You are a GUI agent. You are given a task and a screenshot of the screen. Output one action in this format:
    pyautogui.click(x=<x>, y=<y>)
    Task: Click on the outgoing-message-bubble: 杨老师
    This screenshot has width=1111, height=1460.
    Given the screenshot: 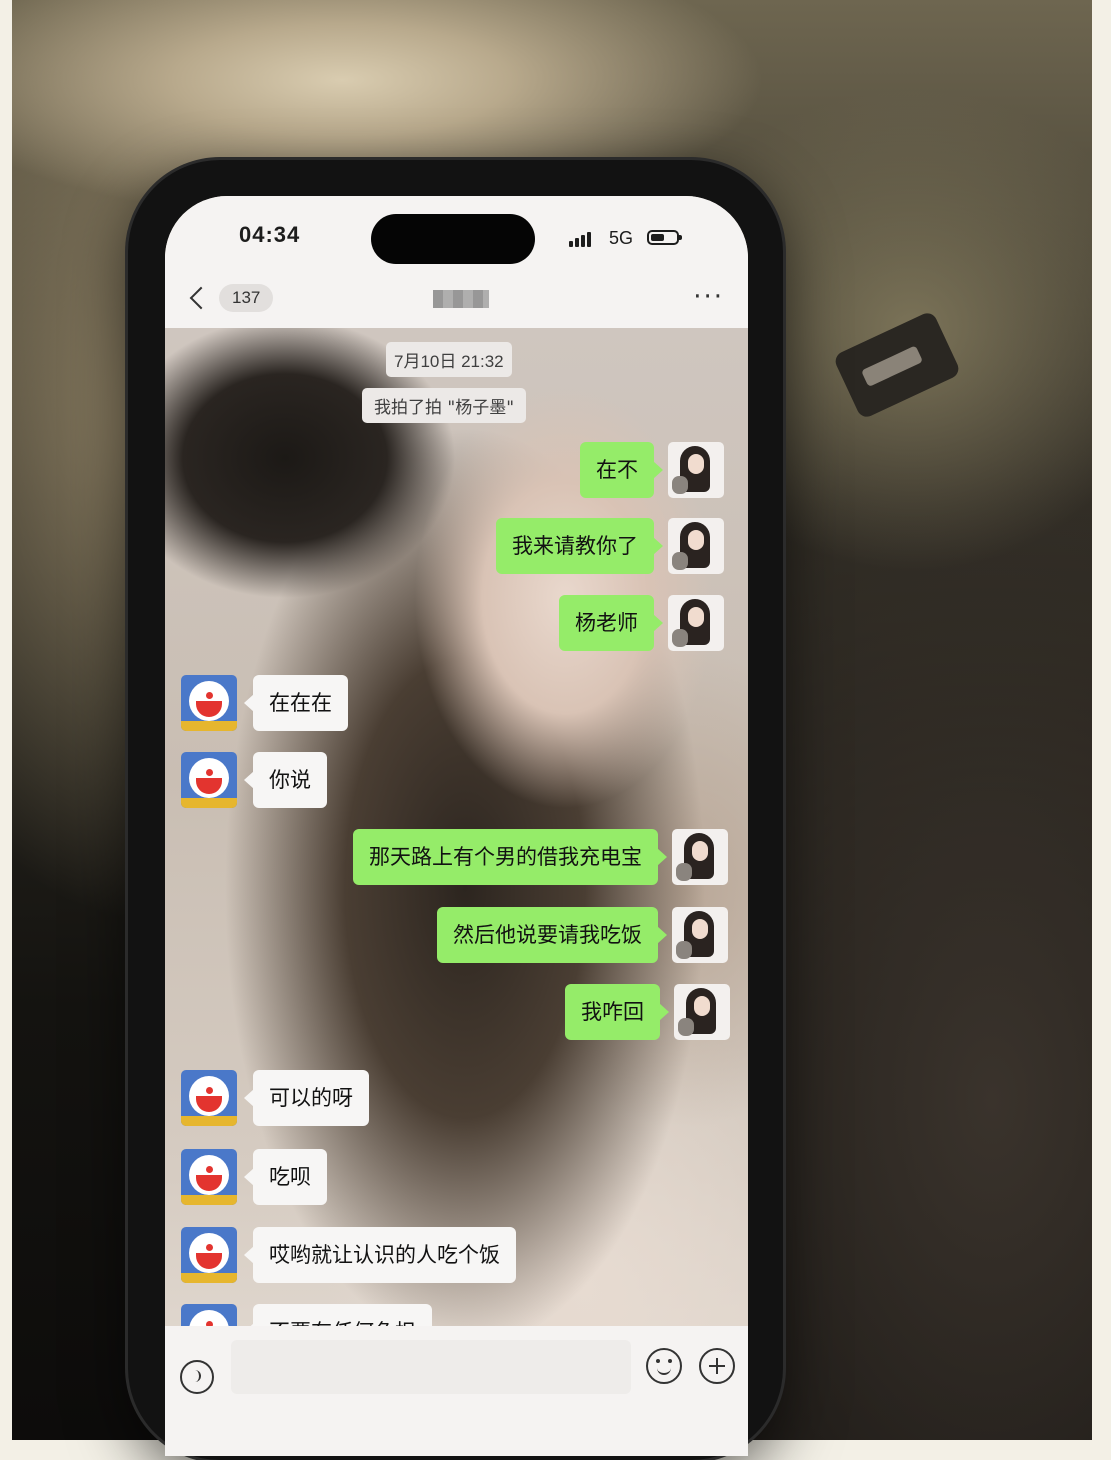 What is the action you would take?
    pyautogui.click(x=611, y=623)
    